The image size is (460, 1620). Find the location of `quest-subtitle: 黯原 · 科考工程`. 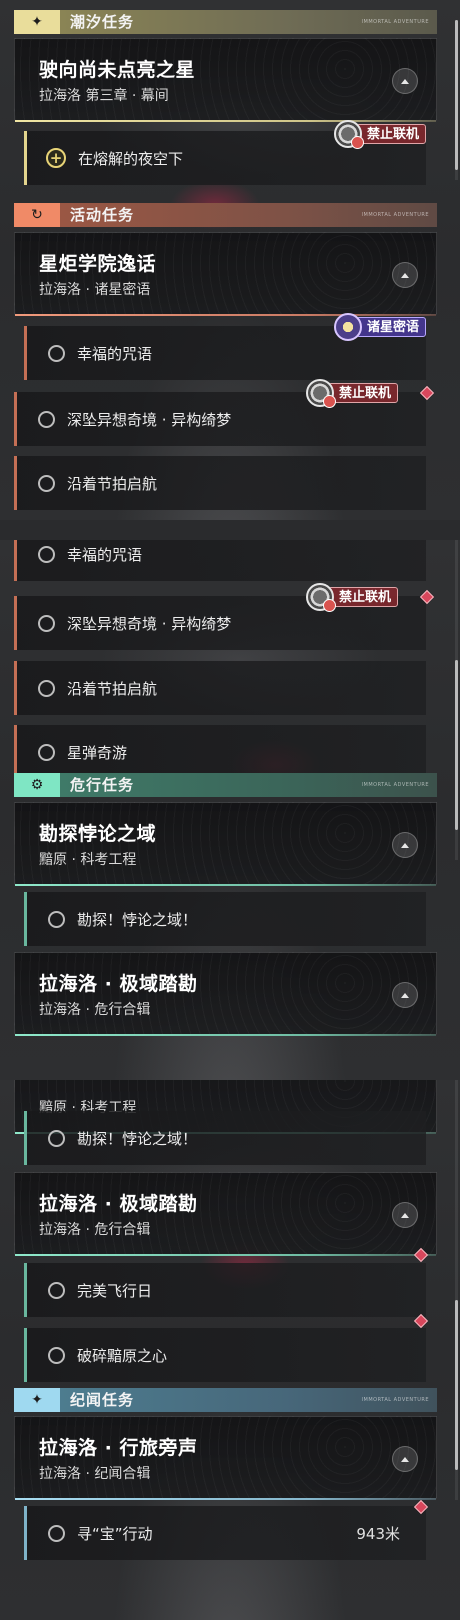

quest-subtitle: 黯原 · 科考工程 is located at coordinates (88, 860).